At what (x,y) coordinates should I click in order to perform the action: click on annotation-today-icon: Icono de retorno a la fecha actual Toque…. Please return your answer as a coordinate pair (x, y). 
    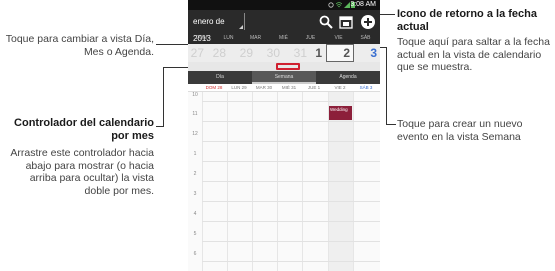
    Looking at the image, I should click on (476, 41).